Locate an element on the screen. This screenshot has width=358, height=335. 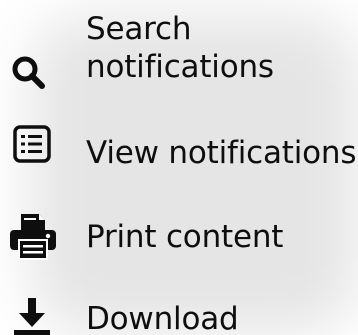
label-line-2: notifications is located at coordinates (180, 67).